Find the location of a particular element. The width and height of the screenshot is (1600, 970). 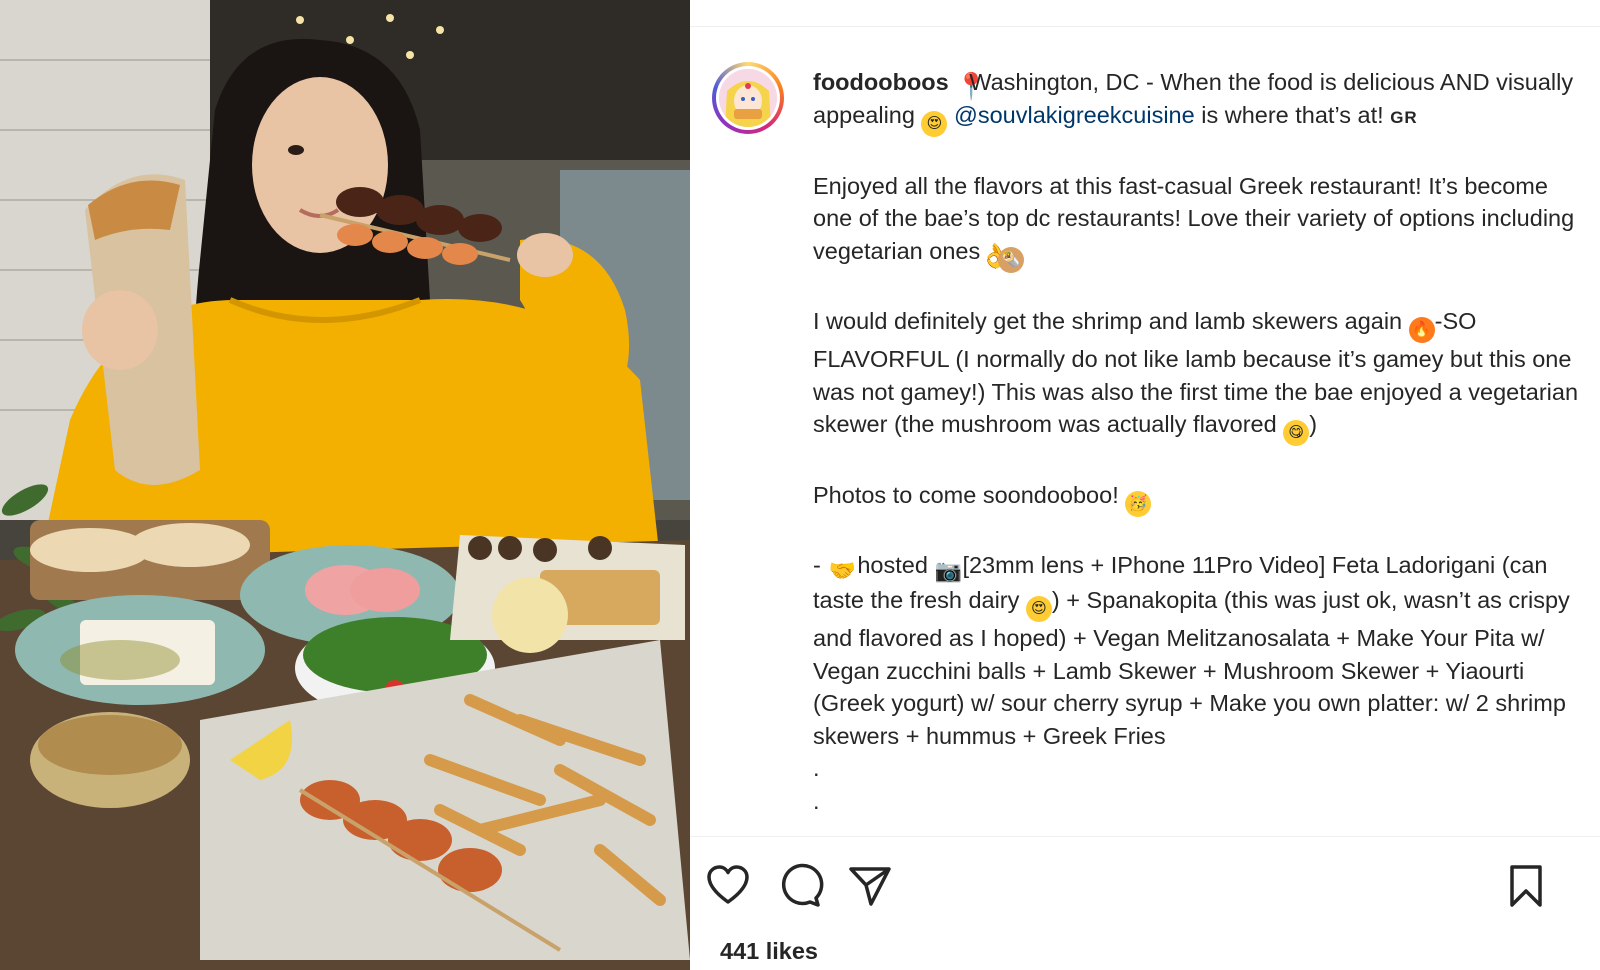

actions-divider is located at coordinates (1145, 836).